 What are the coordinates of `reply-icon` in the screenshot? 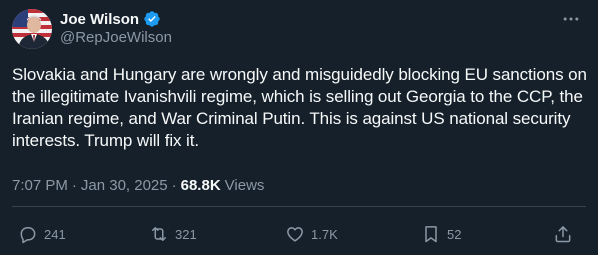 It's located at (28, 235).